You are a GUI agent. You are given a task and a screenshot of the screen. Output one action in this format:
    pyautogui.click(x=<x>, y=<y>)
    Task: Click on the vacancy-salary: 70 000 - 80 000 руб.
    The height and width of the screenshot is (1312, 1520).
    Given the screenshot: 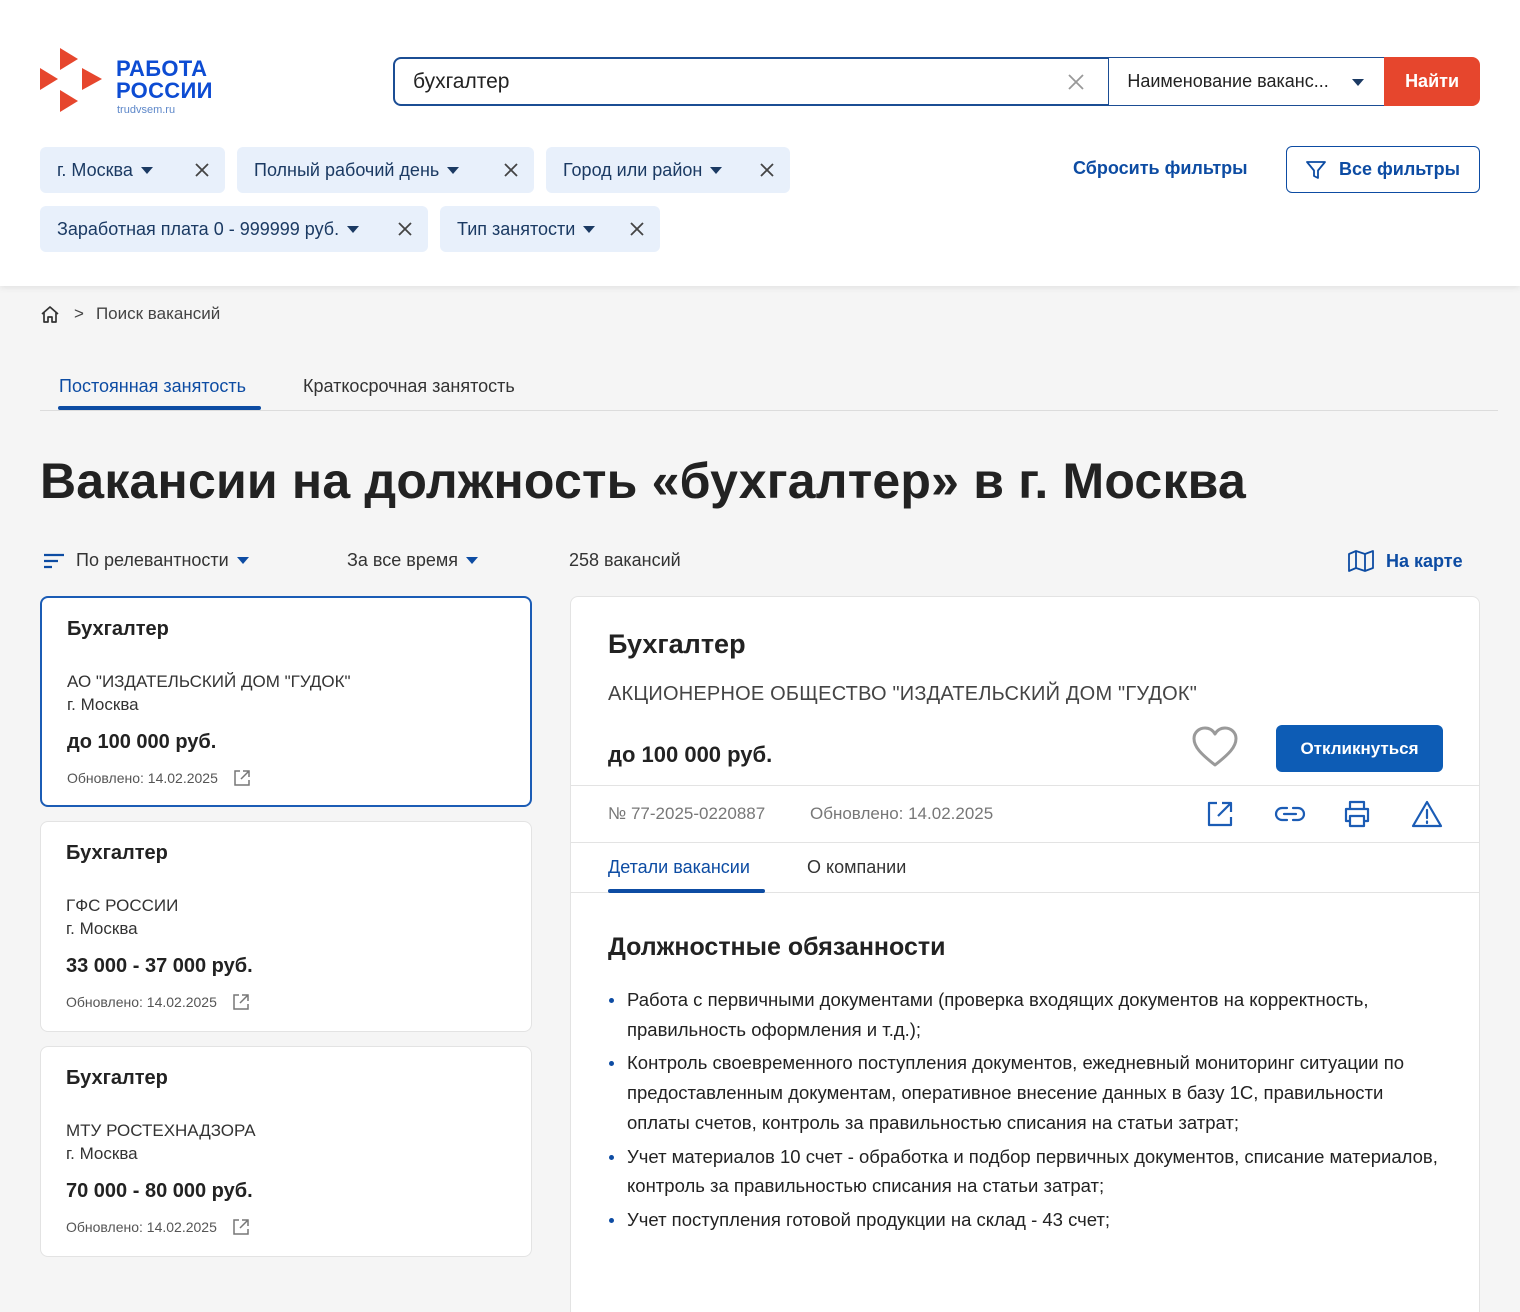 What is the action you would take?
    pyautogui.click(x=159, y=1191)
    